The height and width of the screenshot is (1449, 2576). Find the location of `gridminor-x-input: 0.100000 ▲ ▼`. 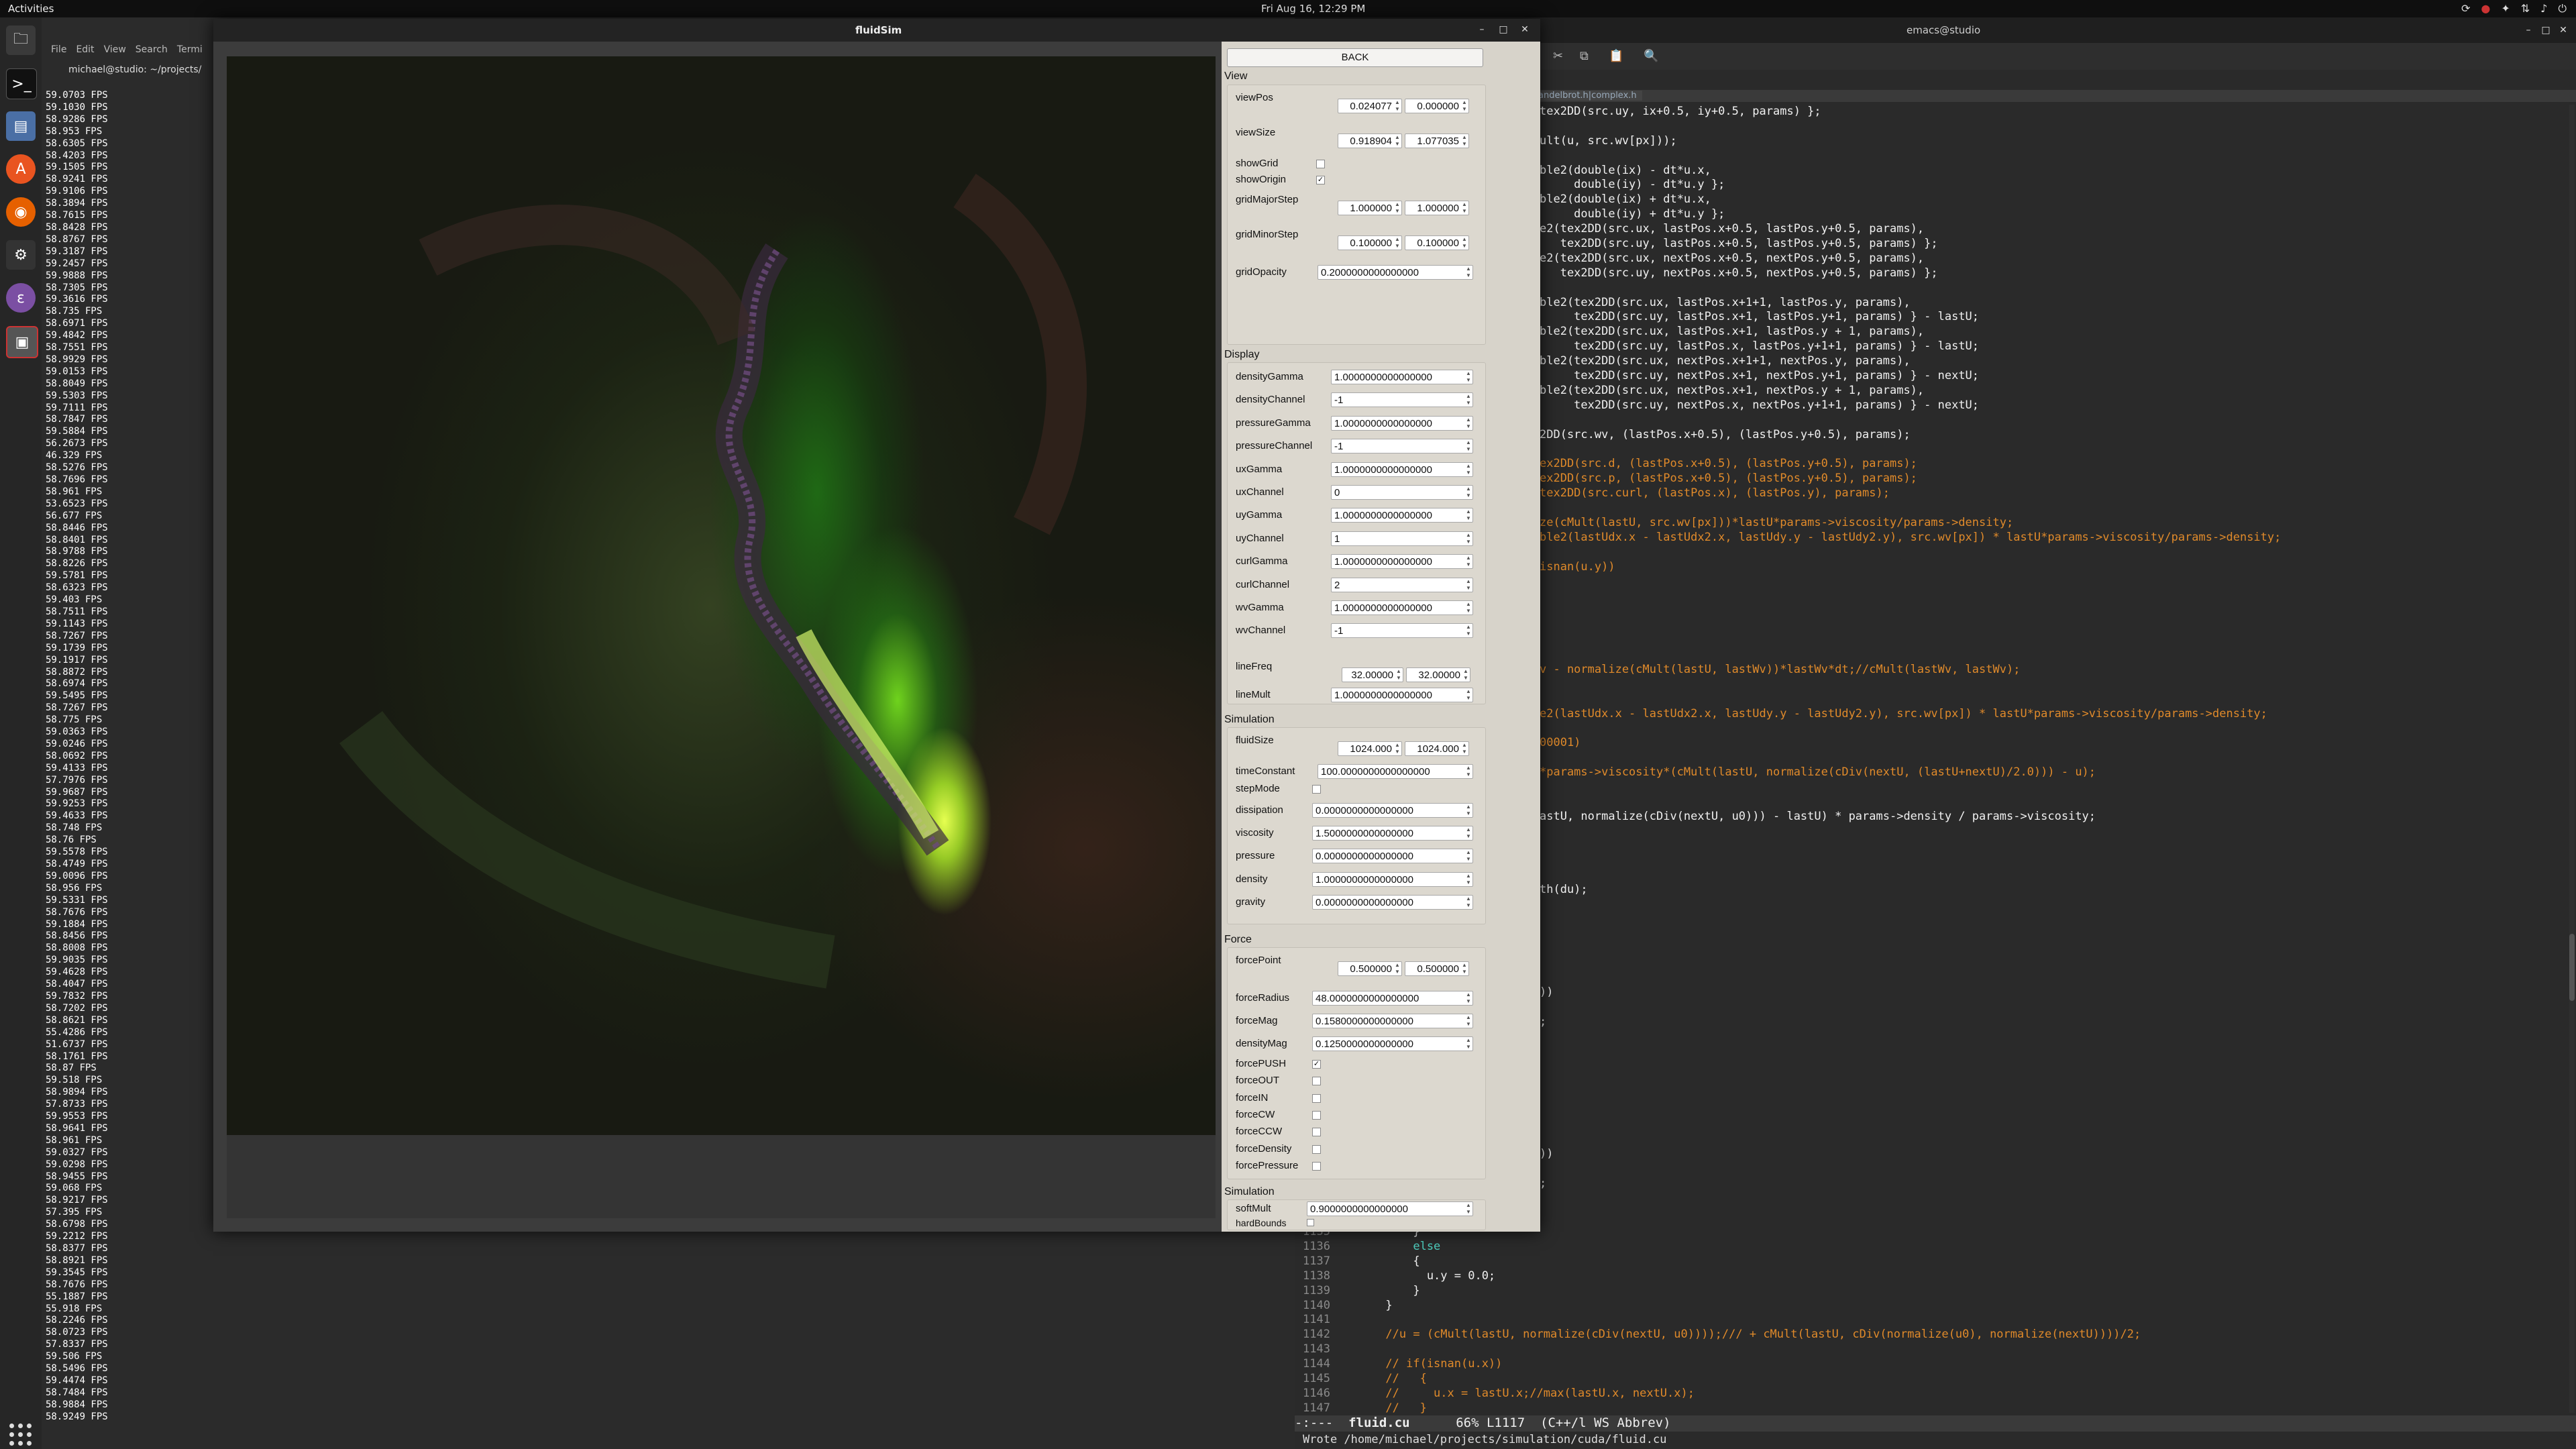

gridminor-x-input: 0.100000 ▲ ▼ is located at coordinates (1370, 242).